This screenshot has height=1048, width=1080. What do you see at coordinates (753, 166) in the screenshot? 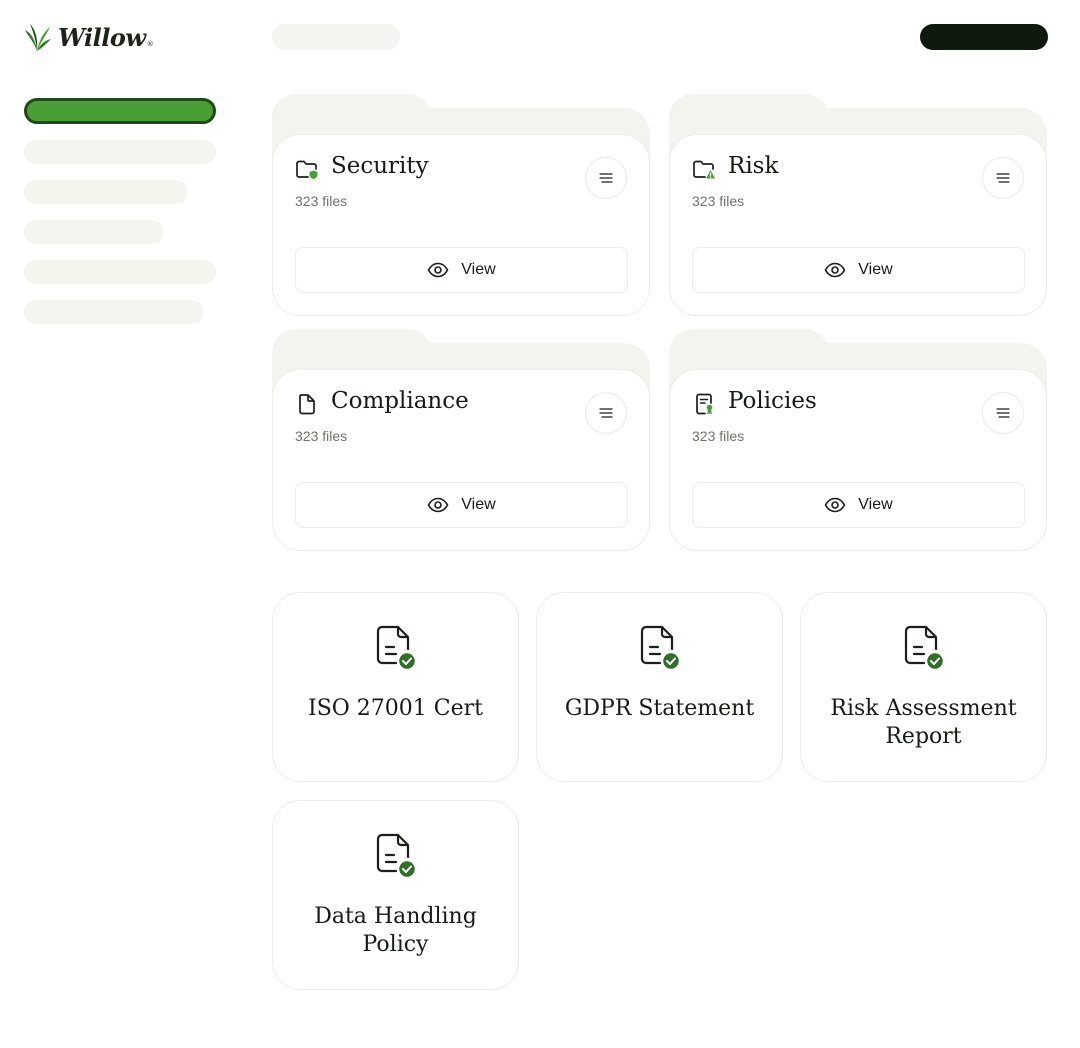
I see `folder-title: Risk` at bounding box center [753, 166].